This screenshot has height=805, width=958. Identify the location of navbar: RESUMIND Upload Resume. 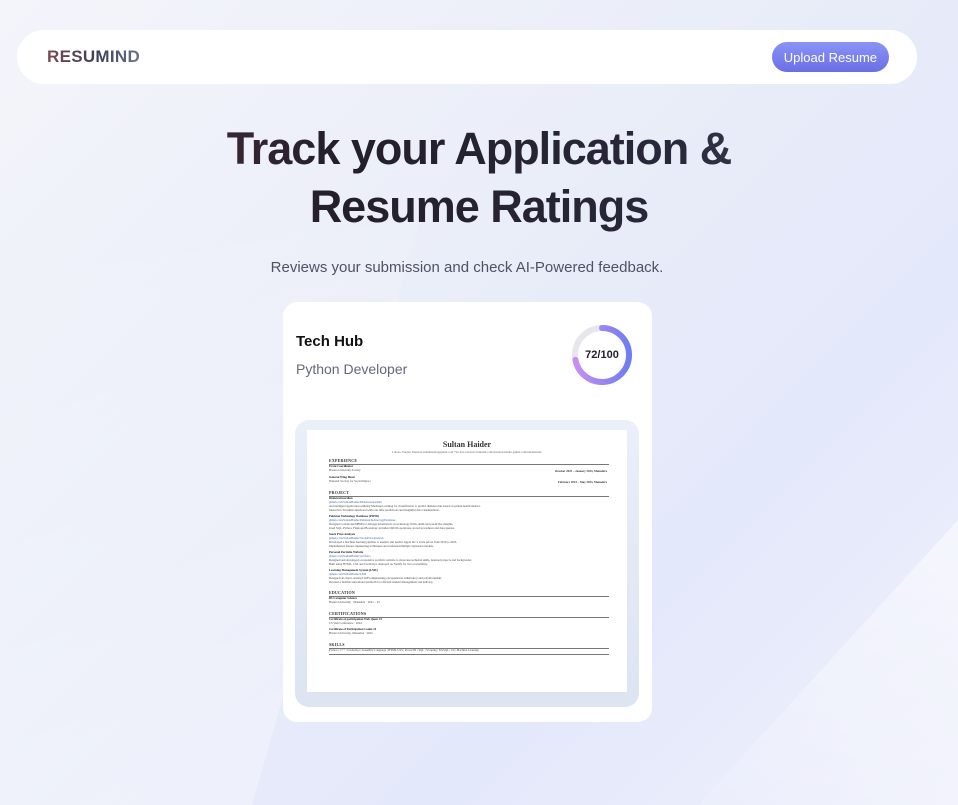
(467, 57).